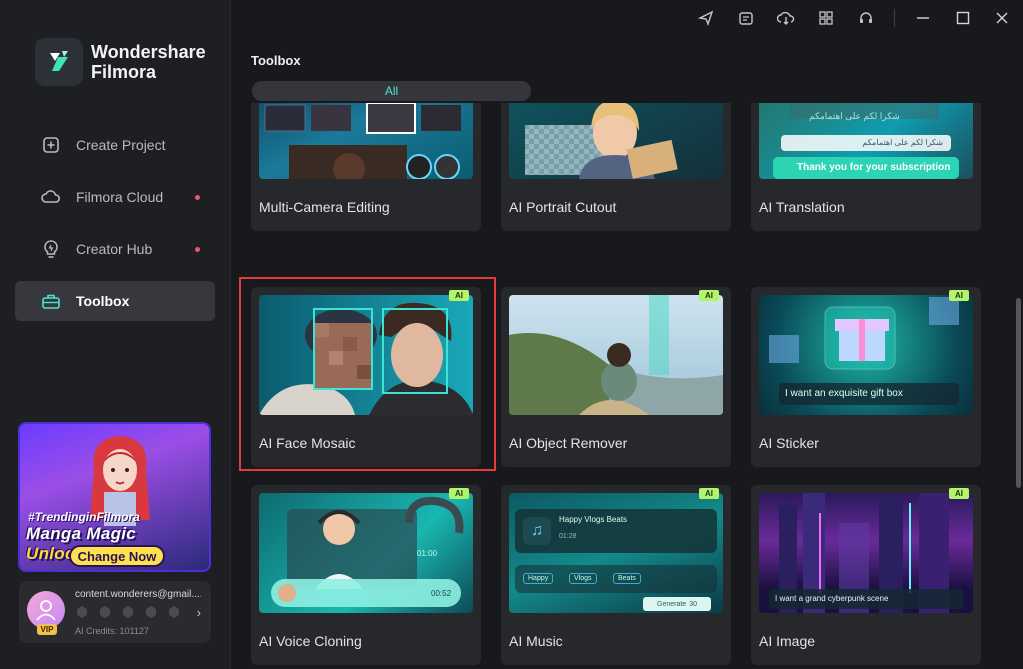 This screenshot has height=669, width=1023. I want to click on send-icon, so click(706, 18).